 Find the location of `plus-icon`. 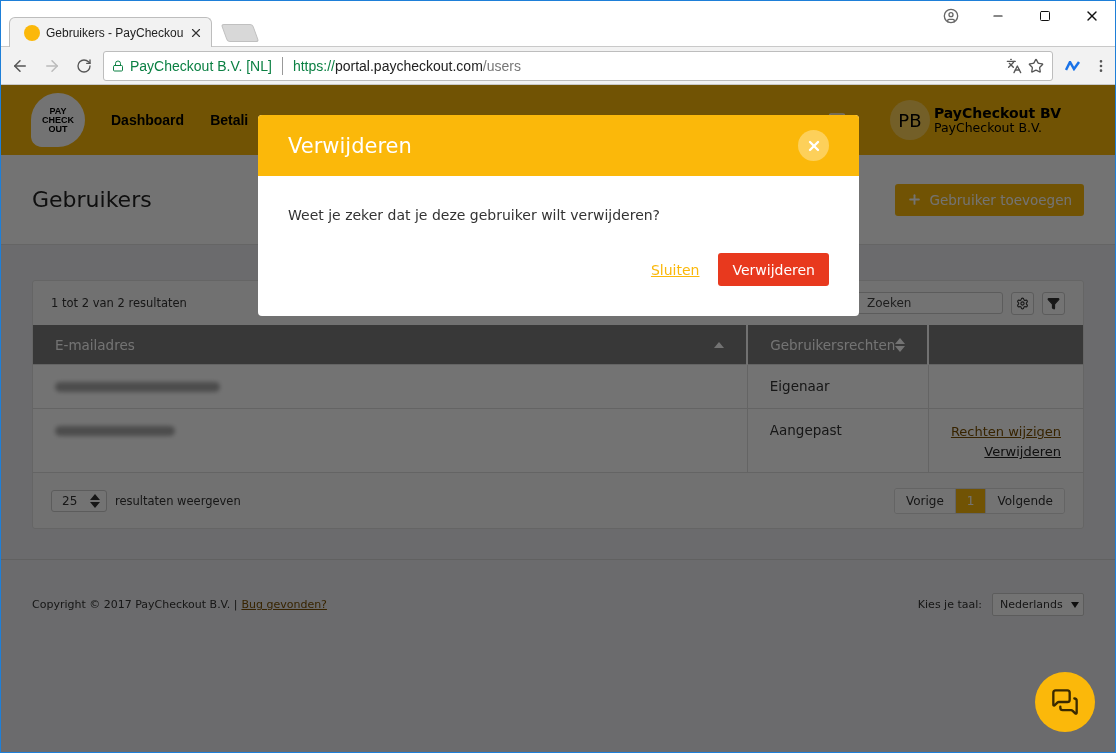

plus-icon is located at coordinates (915, 199).